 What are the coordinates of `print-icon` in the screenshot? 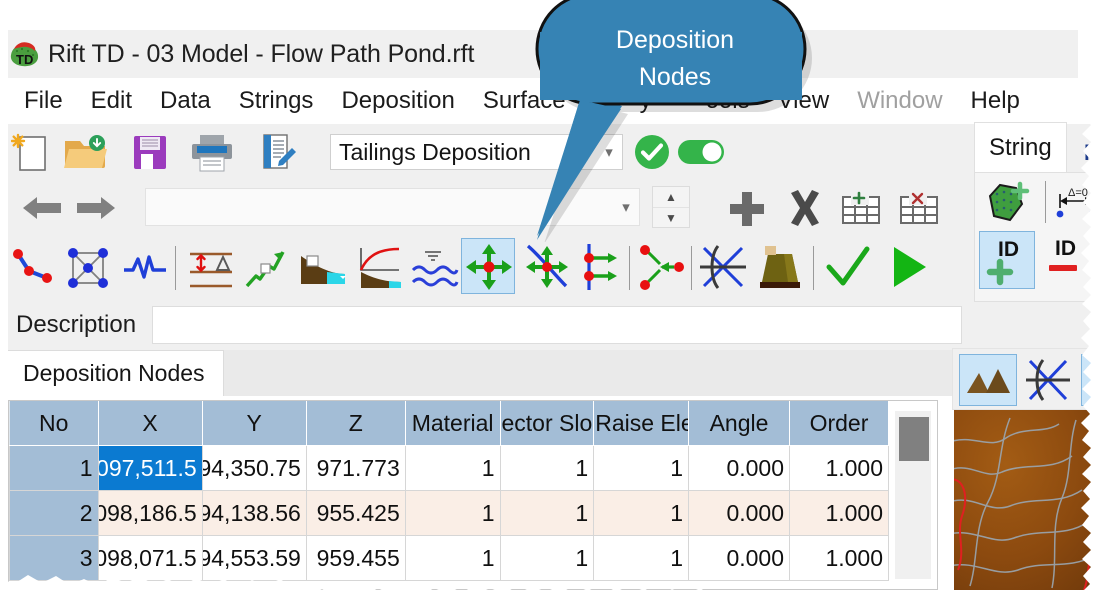 It's located at (212, 153).